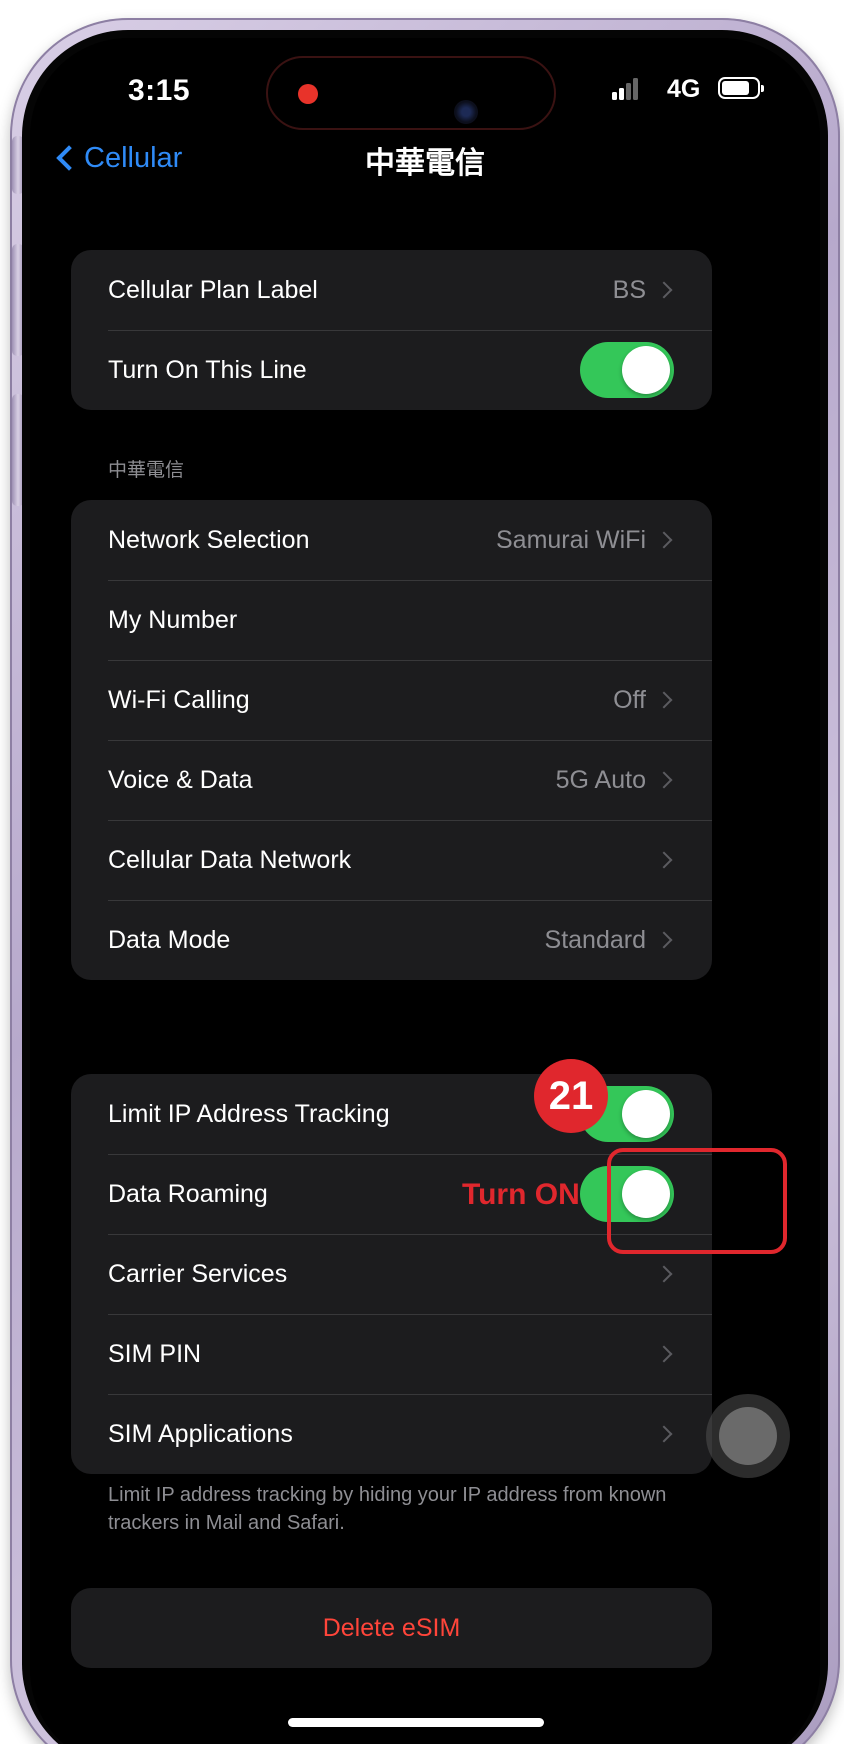 The width and height of the screenshot is (844, 1744). What do you see at coordinates (179, 699) in the screenshot?
I see `row-label: Wi-Fi Calling` at bounding box center [179, 699].